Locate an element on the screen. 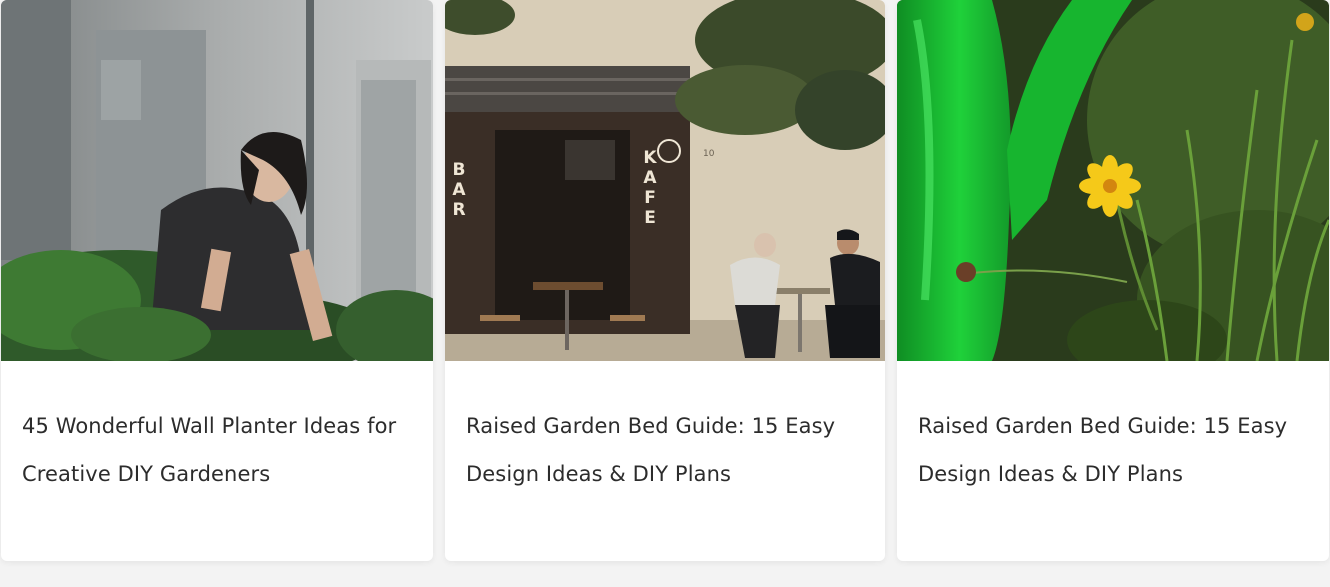  door-number-text: 10 is located at coordinates (709, 154).